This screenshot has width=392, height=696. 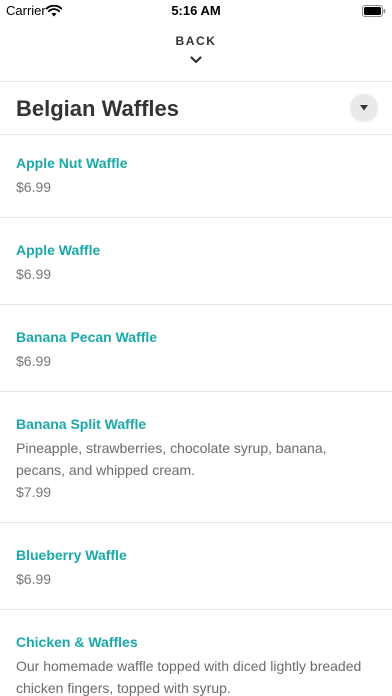 I want to click on item-name: Apple Waffle, so click(x=58, y=250).